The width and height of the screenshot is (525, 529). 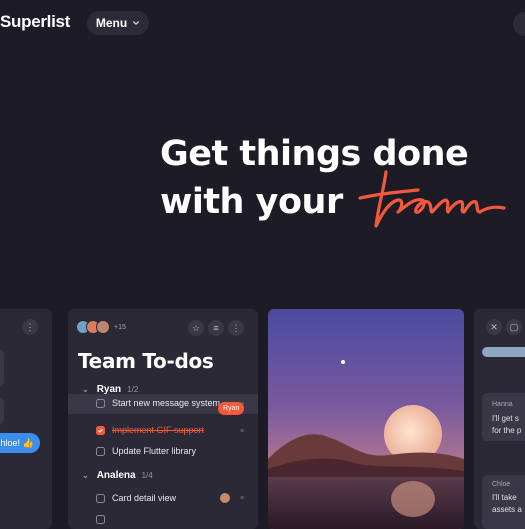 What do you see at coordinates (26, 419) in the screenshot?
I see `chat-card: ⋮ Chloe! 👍` at bounding box center [26, 419].